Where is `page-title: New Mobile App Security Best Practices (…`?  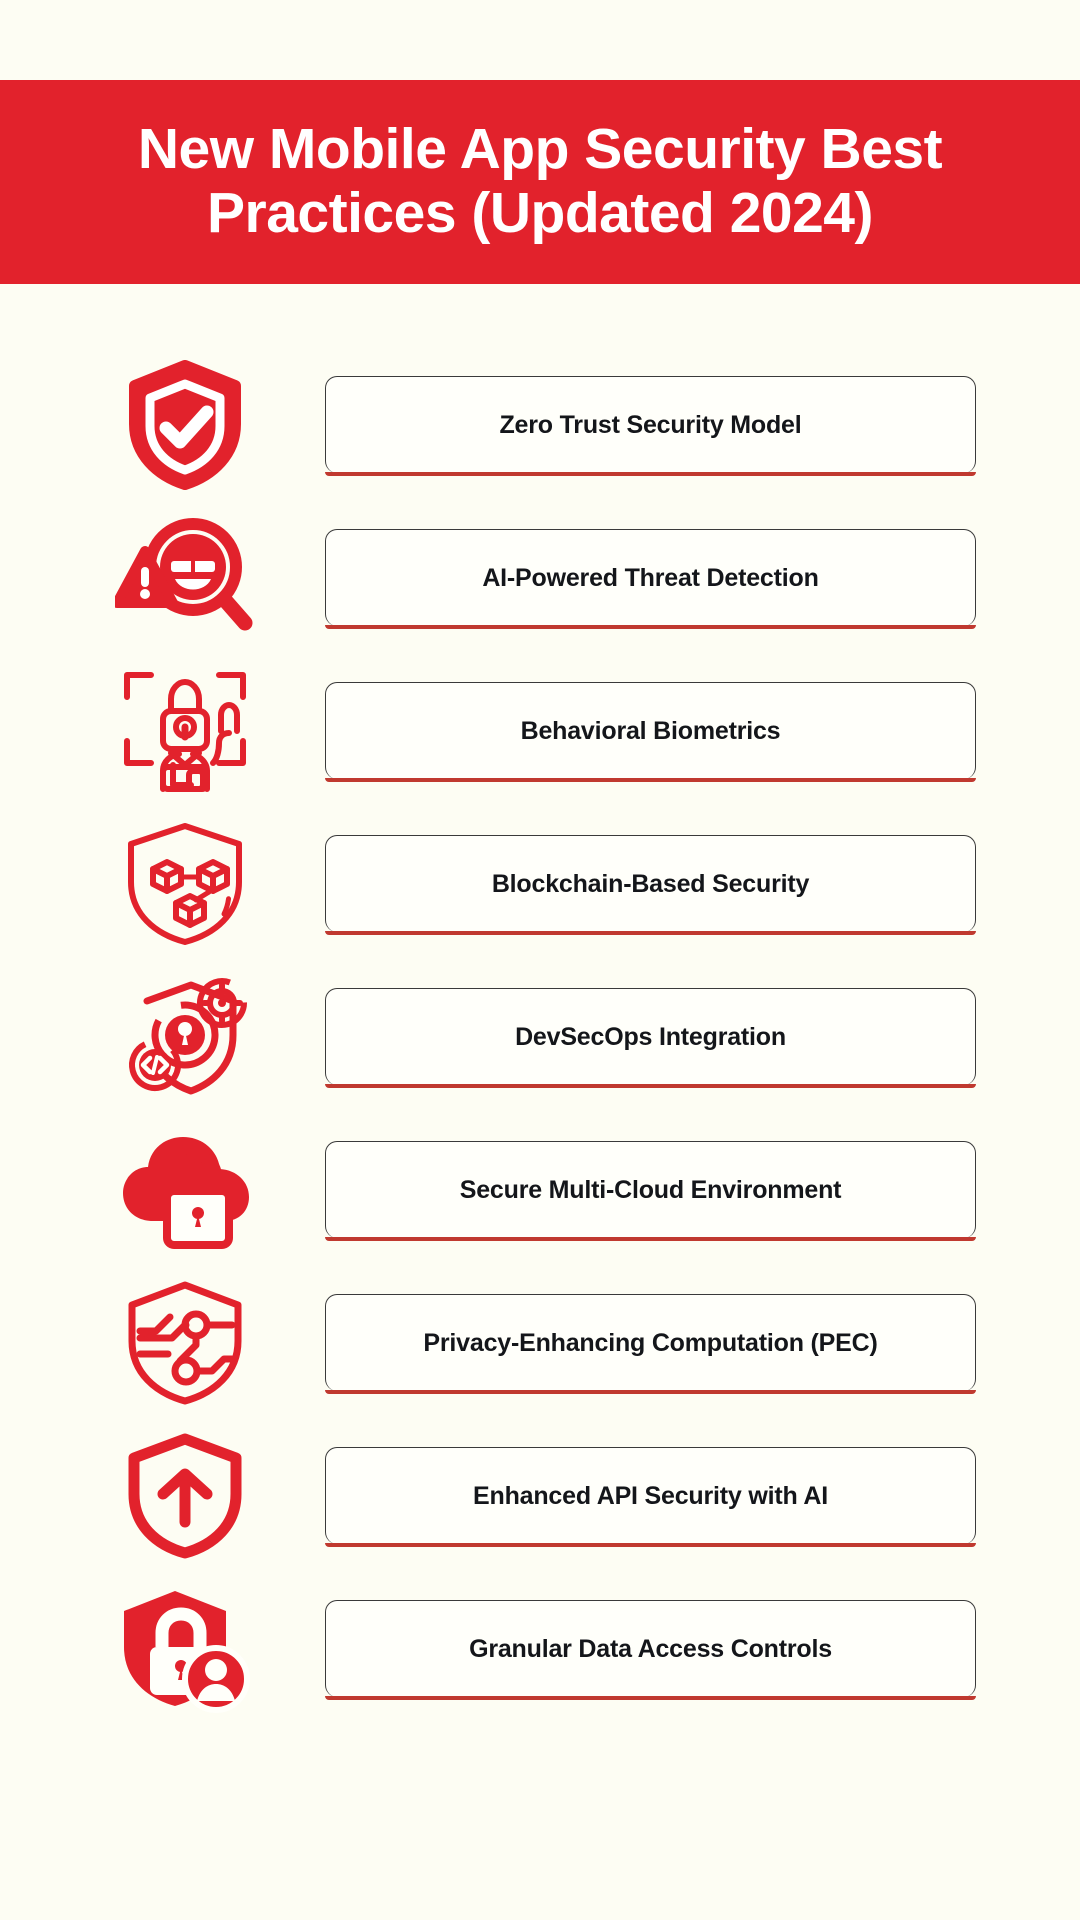
page-title: New Mobile App Security Best Practices (… is located at coordinates (540, 181).